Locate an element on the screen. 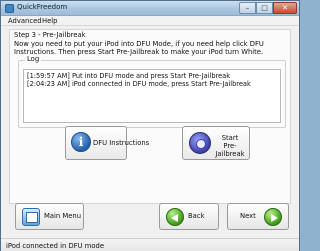  start-label-line2: Pre-Jailbreak is located at coordinates (230, 150).